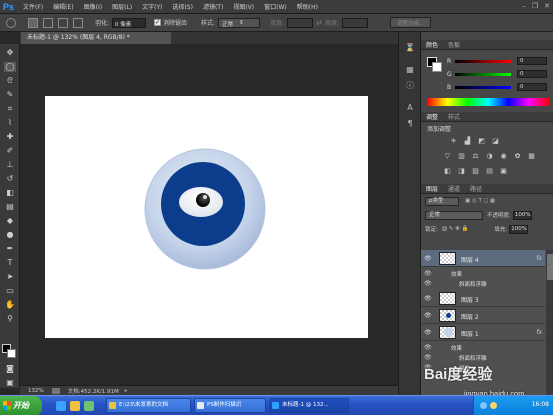 This screenshot has width=553, height=415. What do you see at coordinates (410, 86) in the screenshot?
I see `info-panel-icon: ⓘ` at bounding box center [410, 86].